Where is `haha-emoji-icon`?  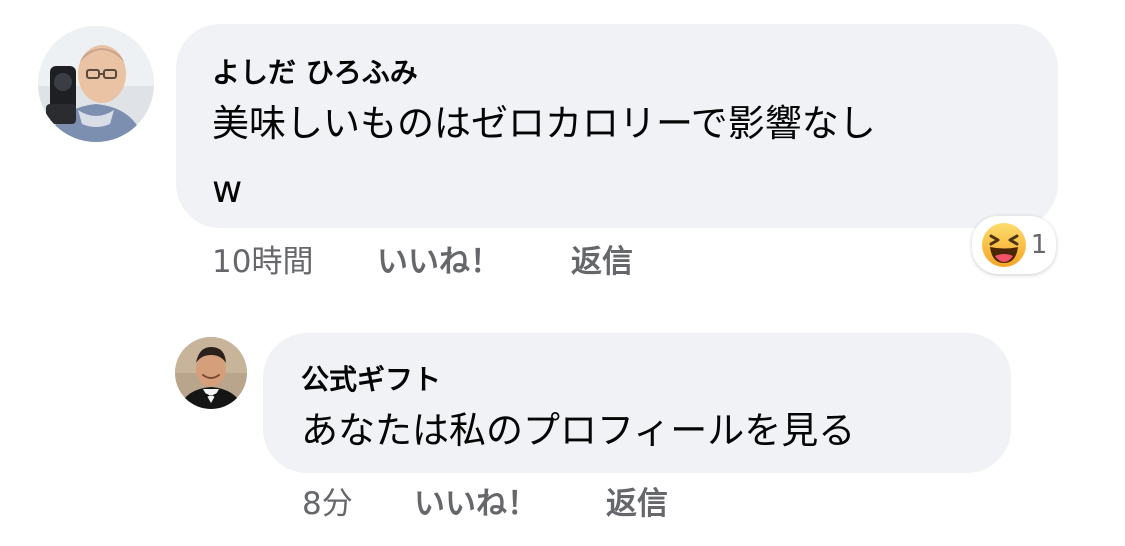
haha-emoji-icon is located at coordinates (1003, 245).